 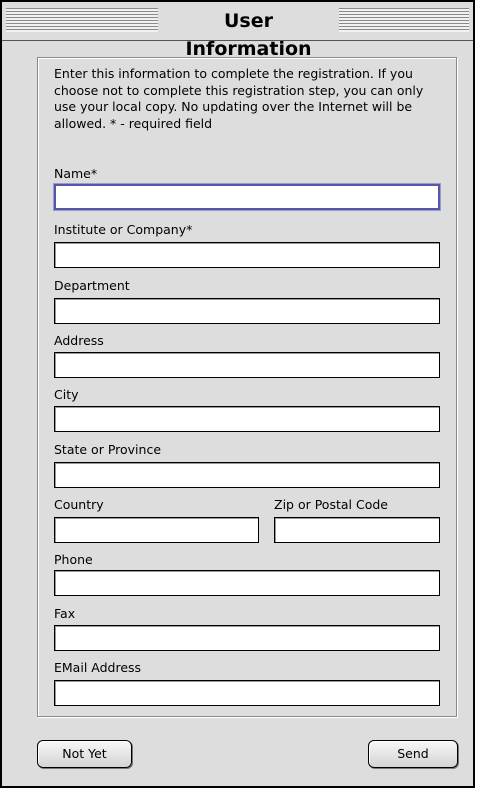 I want to click on title-bar-stripes-left, so click(x=82, y=20).